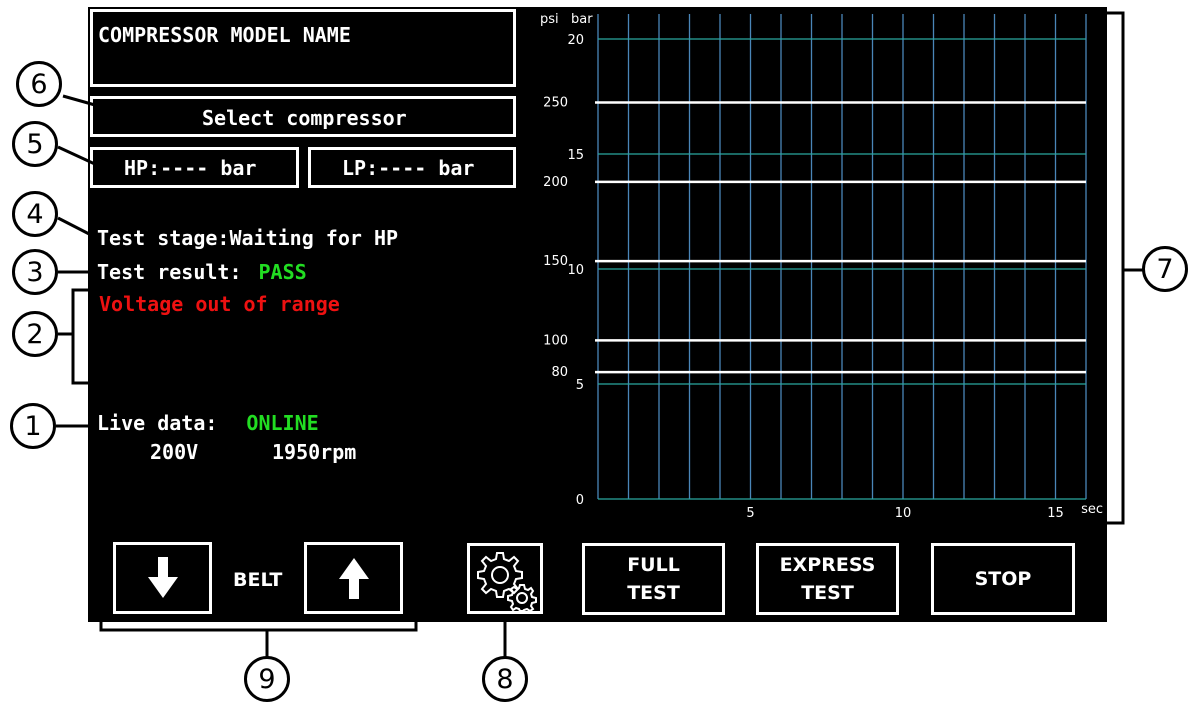 This screenshot has width=1197, height=714. What do you see at coordinates (267, 679) in the screenshot?
I see `callout-9: 9` at bounding box center [267, 679].